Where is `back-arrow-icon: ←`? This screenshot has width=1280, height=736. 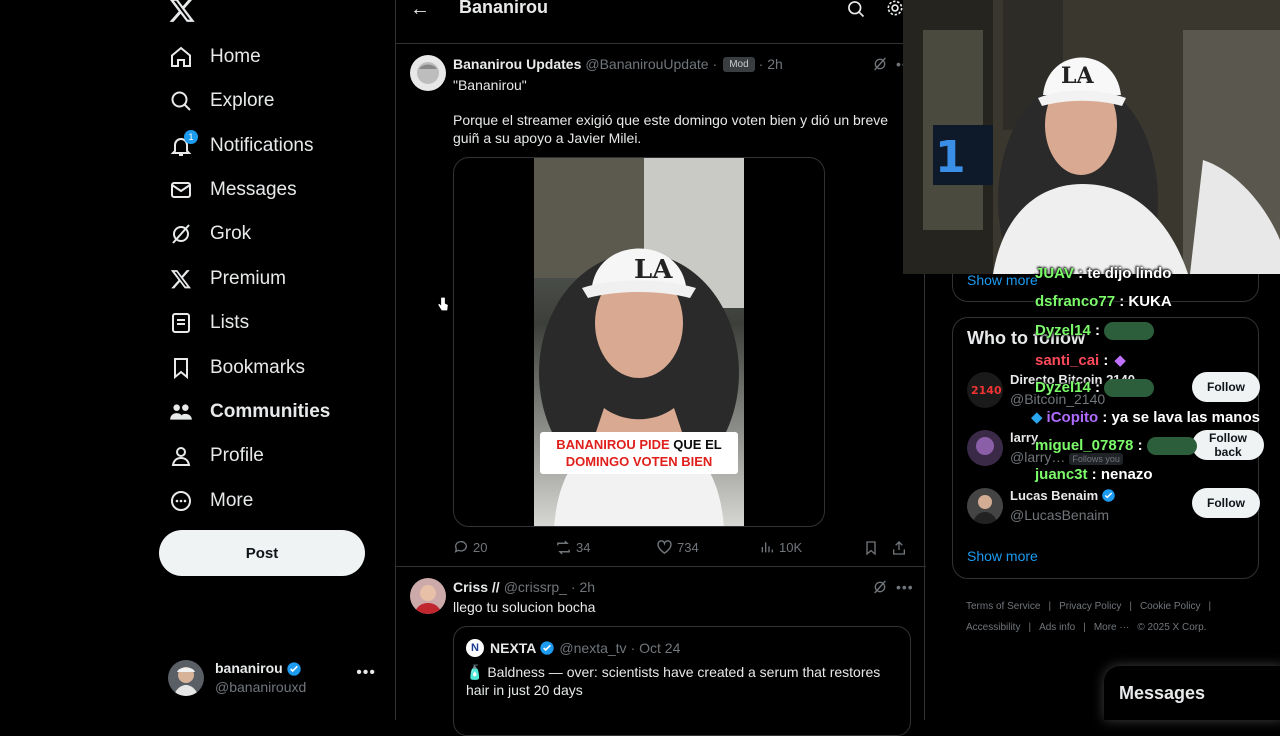 back-arrow-icon: ← is located at coordinates (420, 10).